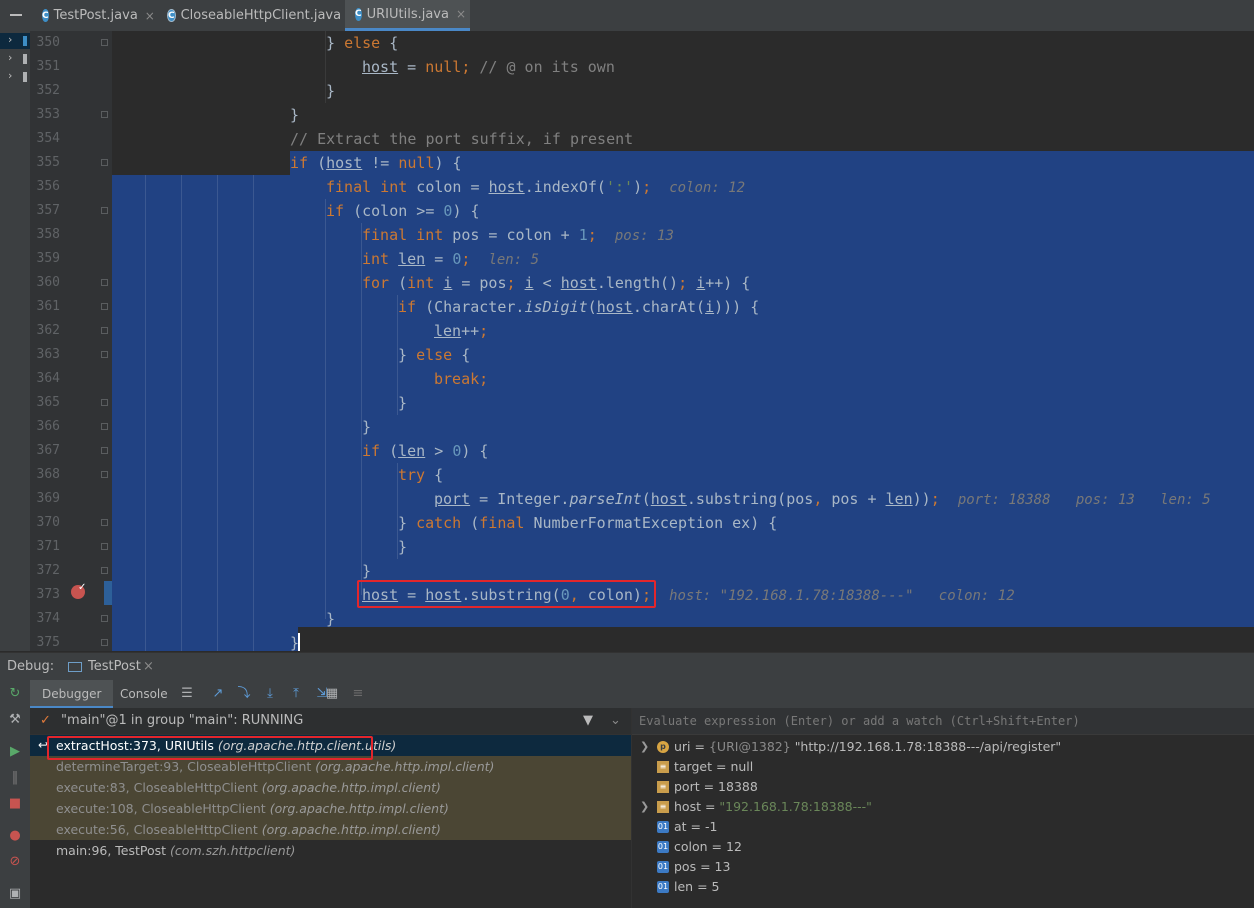  Describe the element at coordinates (159, 829) in the screenshot. I see `frame-method: execute:56, CloseableHttpClient` at that location.